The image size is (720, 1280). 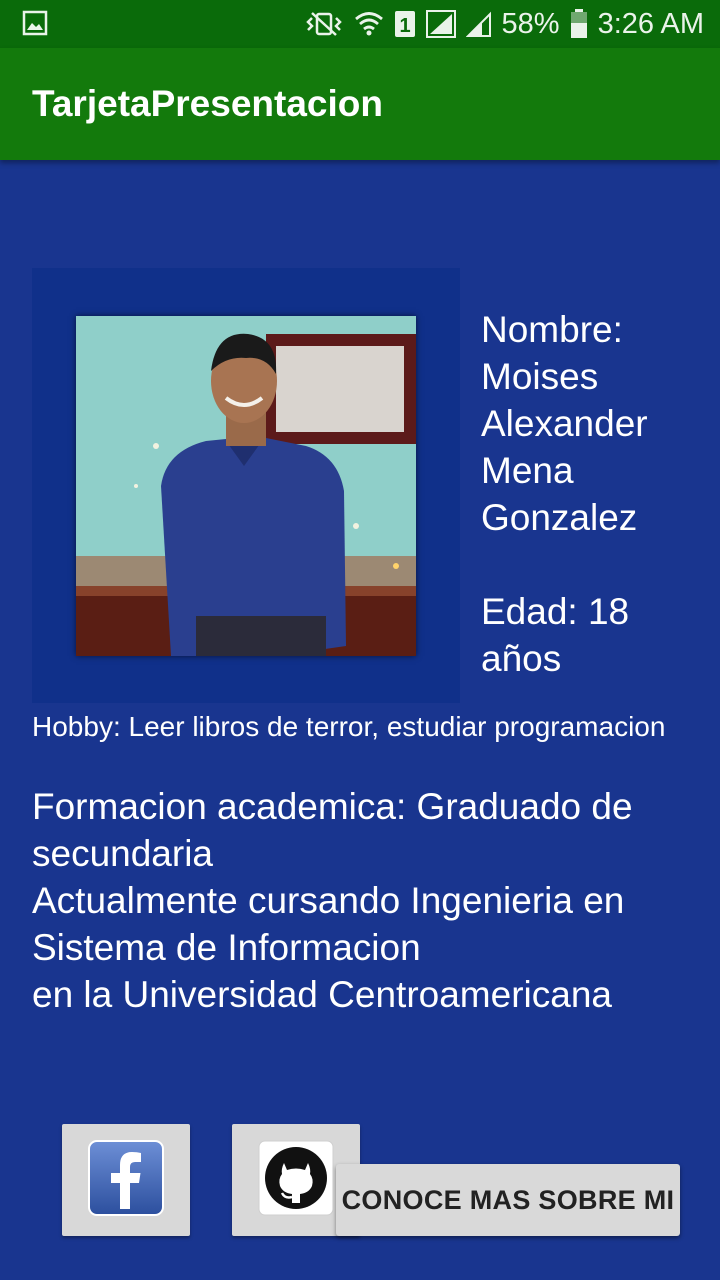 I want to click on sim-slot-number: 1, so click(x=404, y=26).